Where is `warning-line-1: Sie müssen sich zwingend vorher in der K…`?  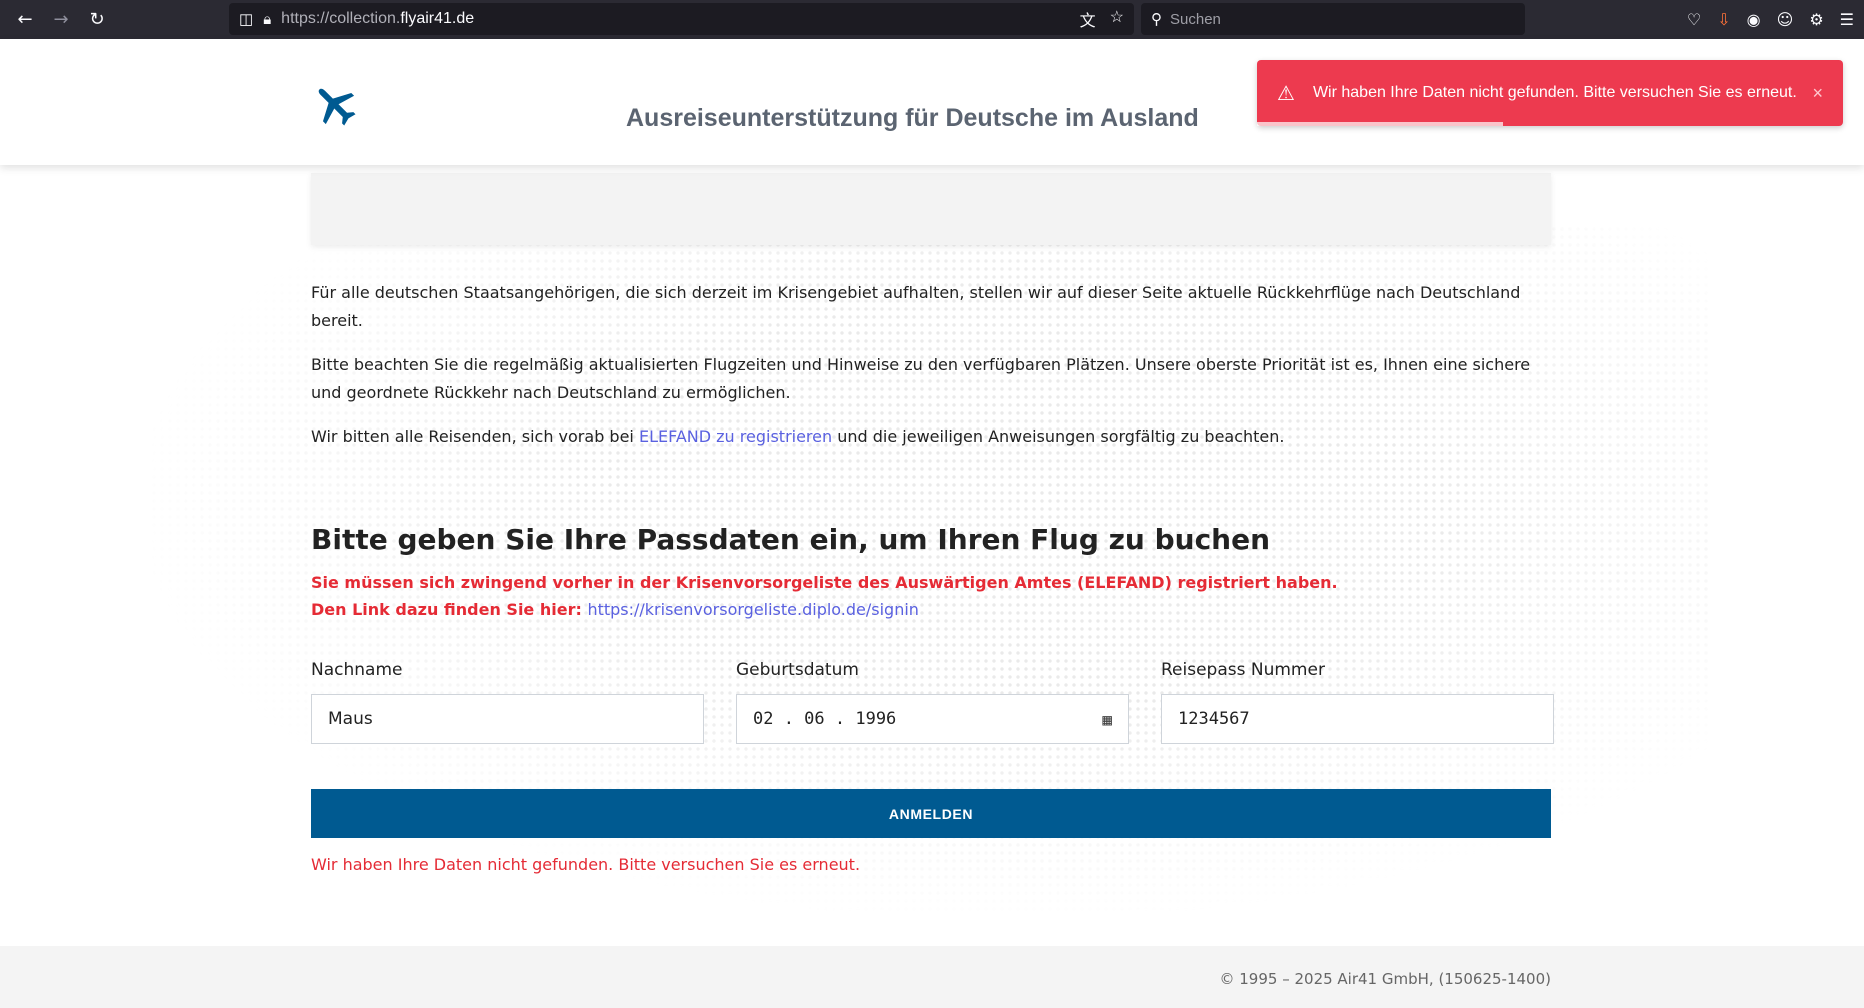
warning-line-1: Sie müssen sich zwingend vorher in der K… is located at coordinates (824, 582).